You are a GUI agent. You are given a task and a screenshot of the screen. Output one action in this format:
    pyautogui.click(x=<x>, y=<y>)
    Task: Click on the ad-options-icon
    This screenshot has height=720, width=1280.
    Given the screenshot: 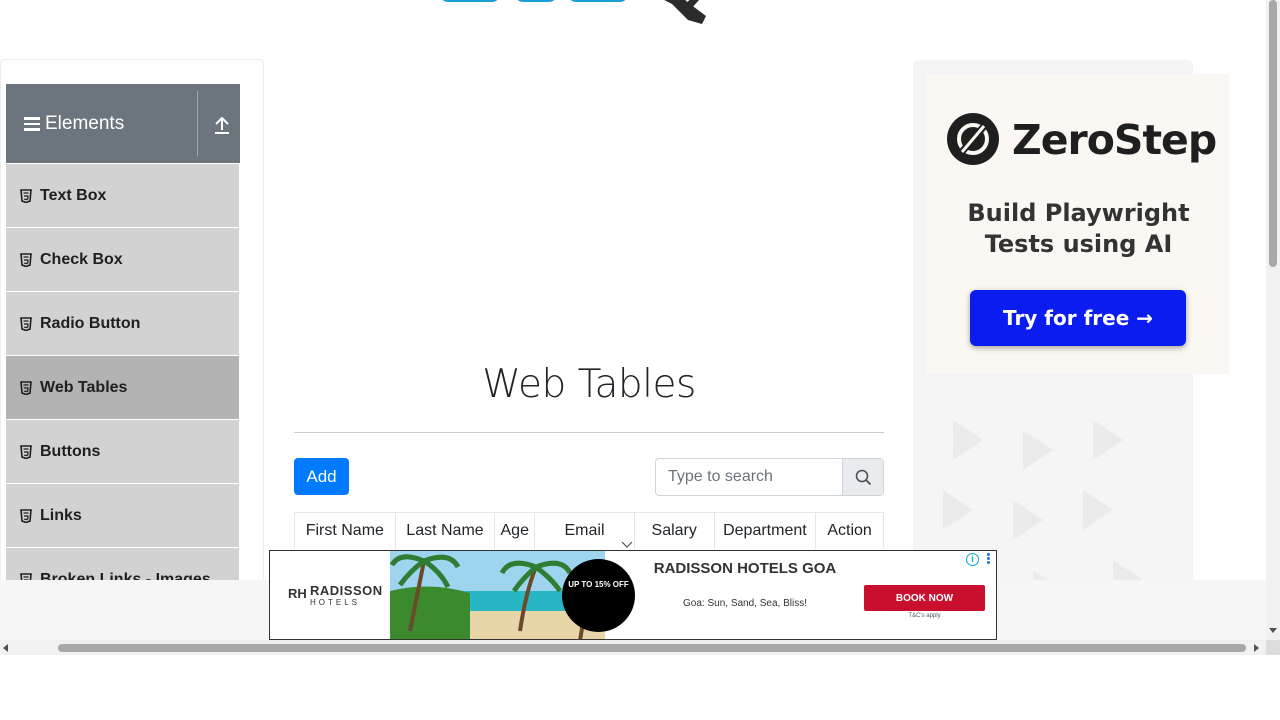 What is the action you would take?
    pyautogui.click(x=988, y=559)
    